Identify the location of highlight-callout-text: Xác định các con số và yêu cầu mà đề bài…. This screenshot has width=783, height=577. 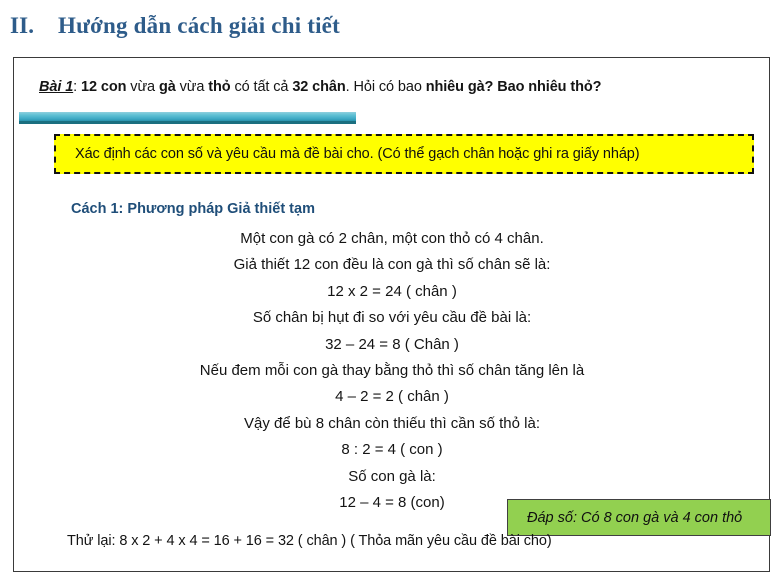
(357, 154).